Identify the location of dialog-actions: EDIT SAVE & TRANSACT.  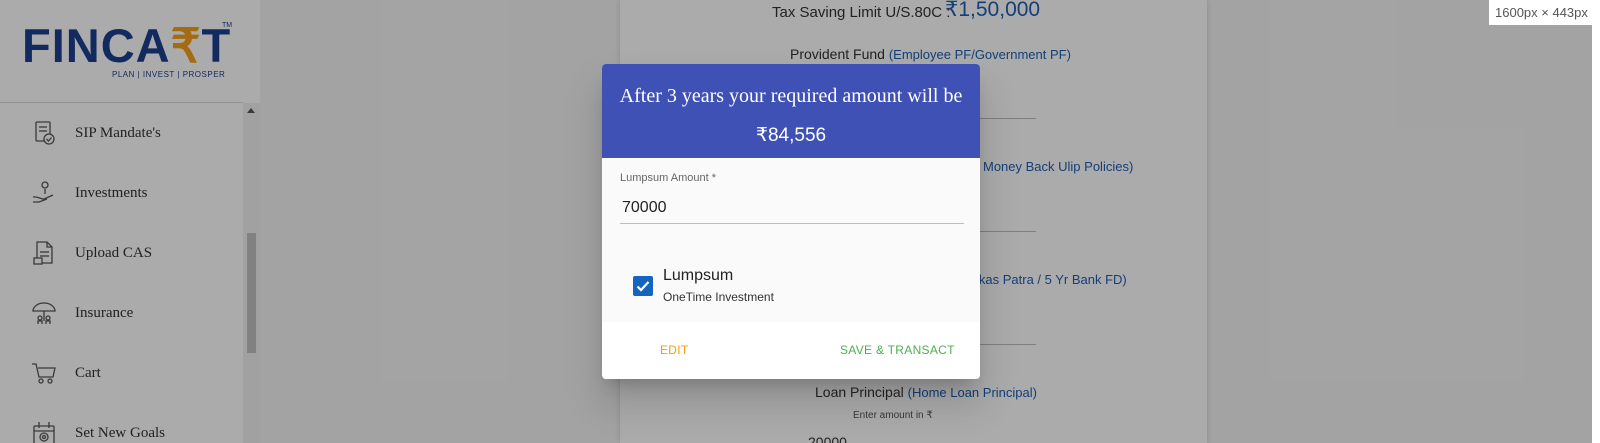
(791, 350).